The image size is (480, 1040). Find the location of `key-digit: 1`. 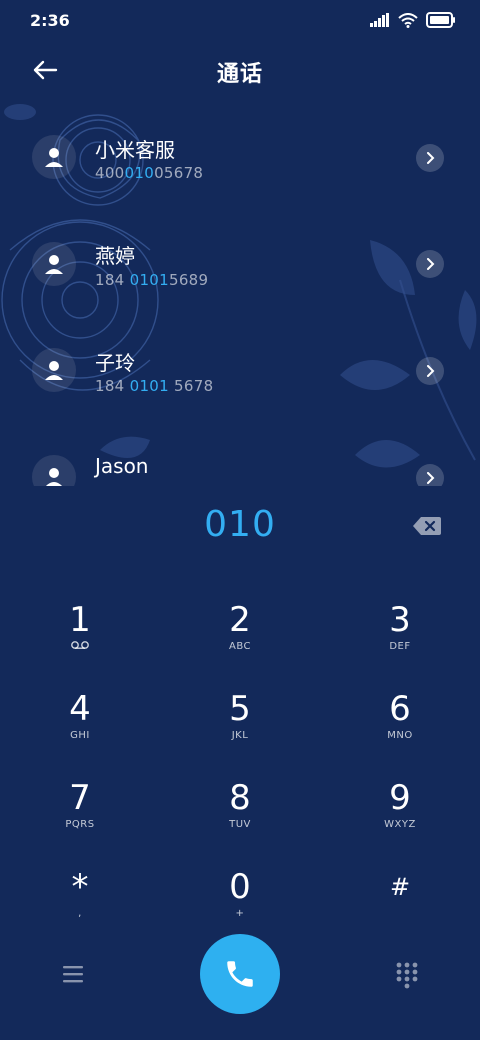

key-digit: 1 is located at coordinates (80, 620).